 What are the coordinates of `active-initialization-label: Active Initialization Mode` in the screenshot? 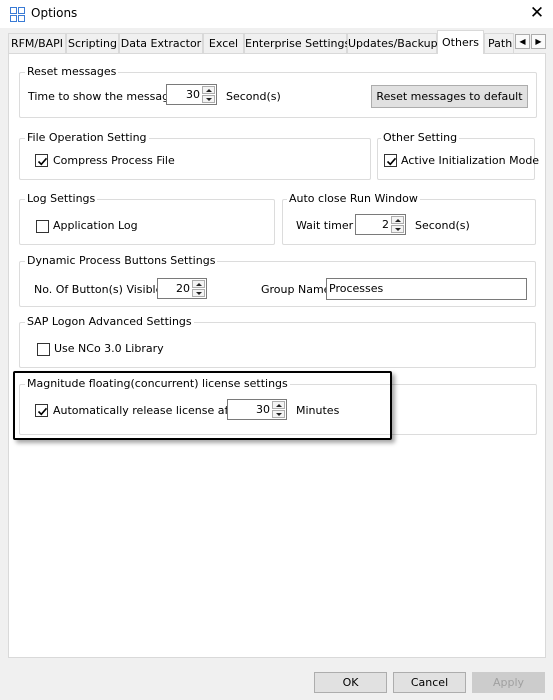 It's located at (470, 160).